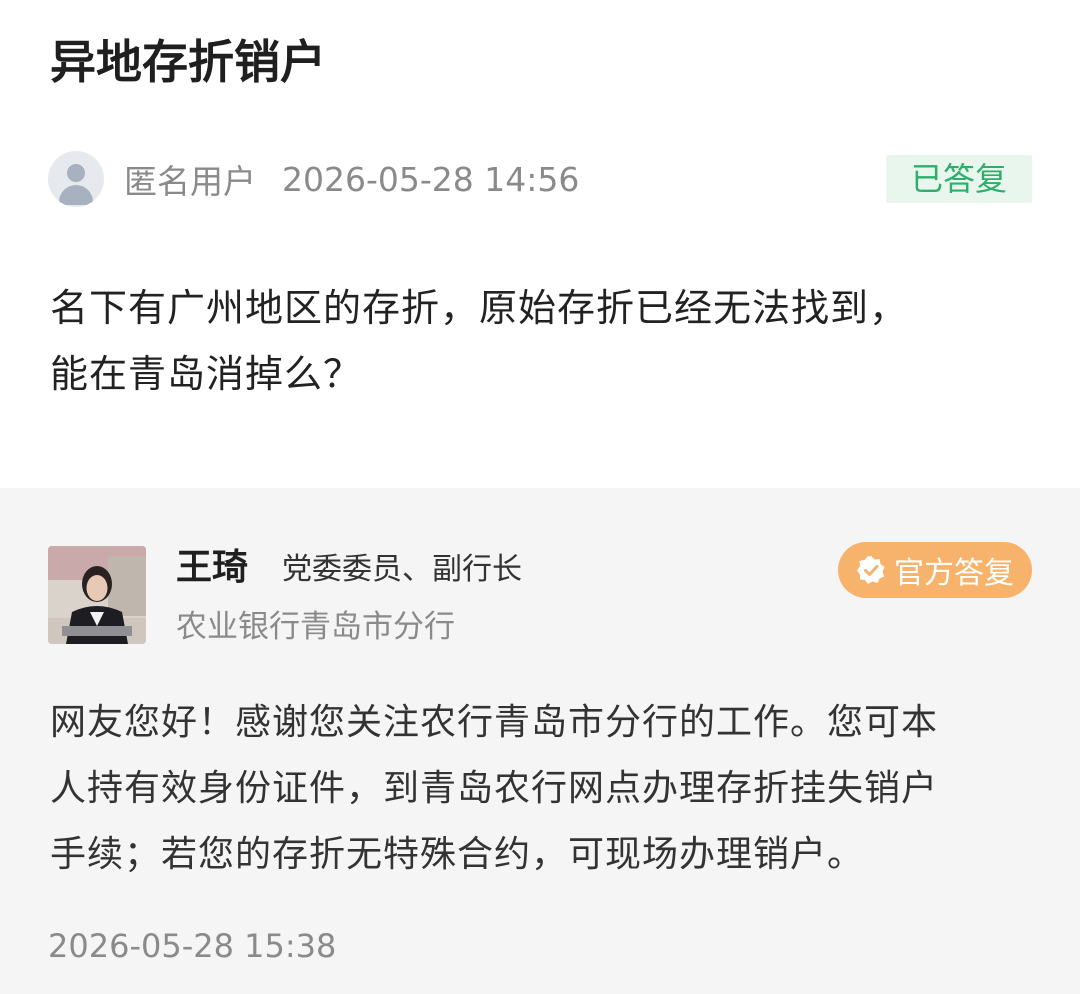  What do you see at coordinates (431, 179) in the screenshot?
I see `question-timestamp: 2026-05-28 14:56` at bounding box center [431, 179].